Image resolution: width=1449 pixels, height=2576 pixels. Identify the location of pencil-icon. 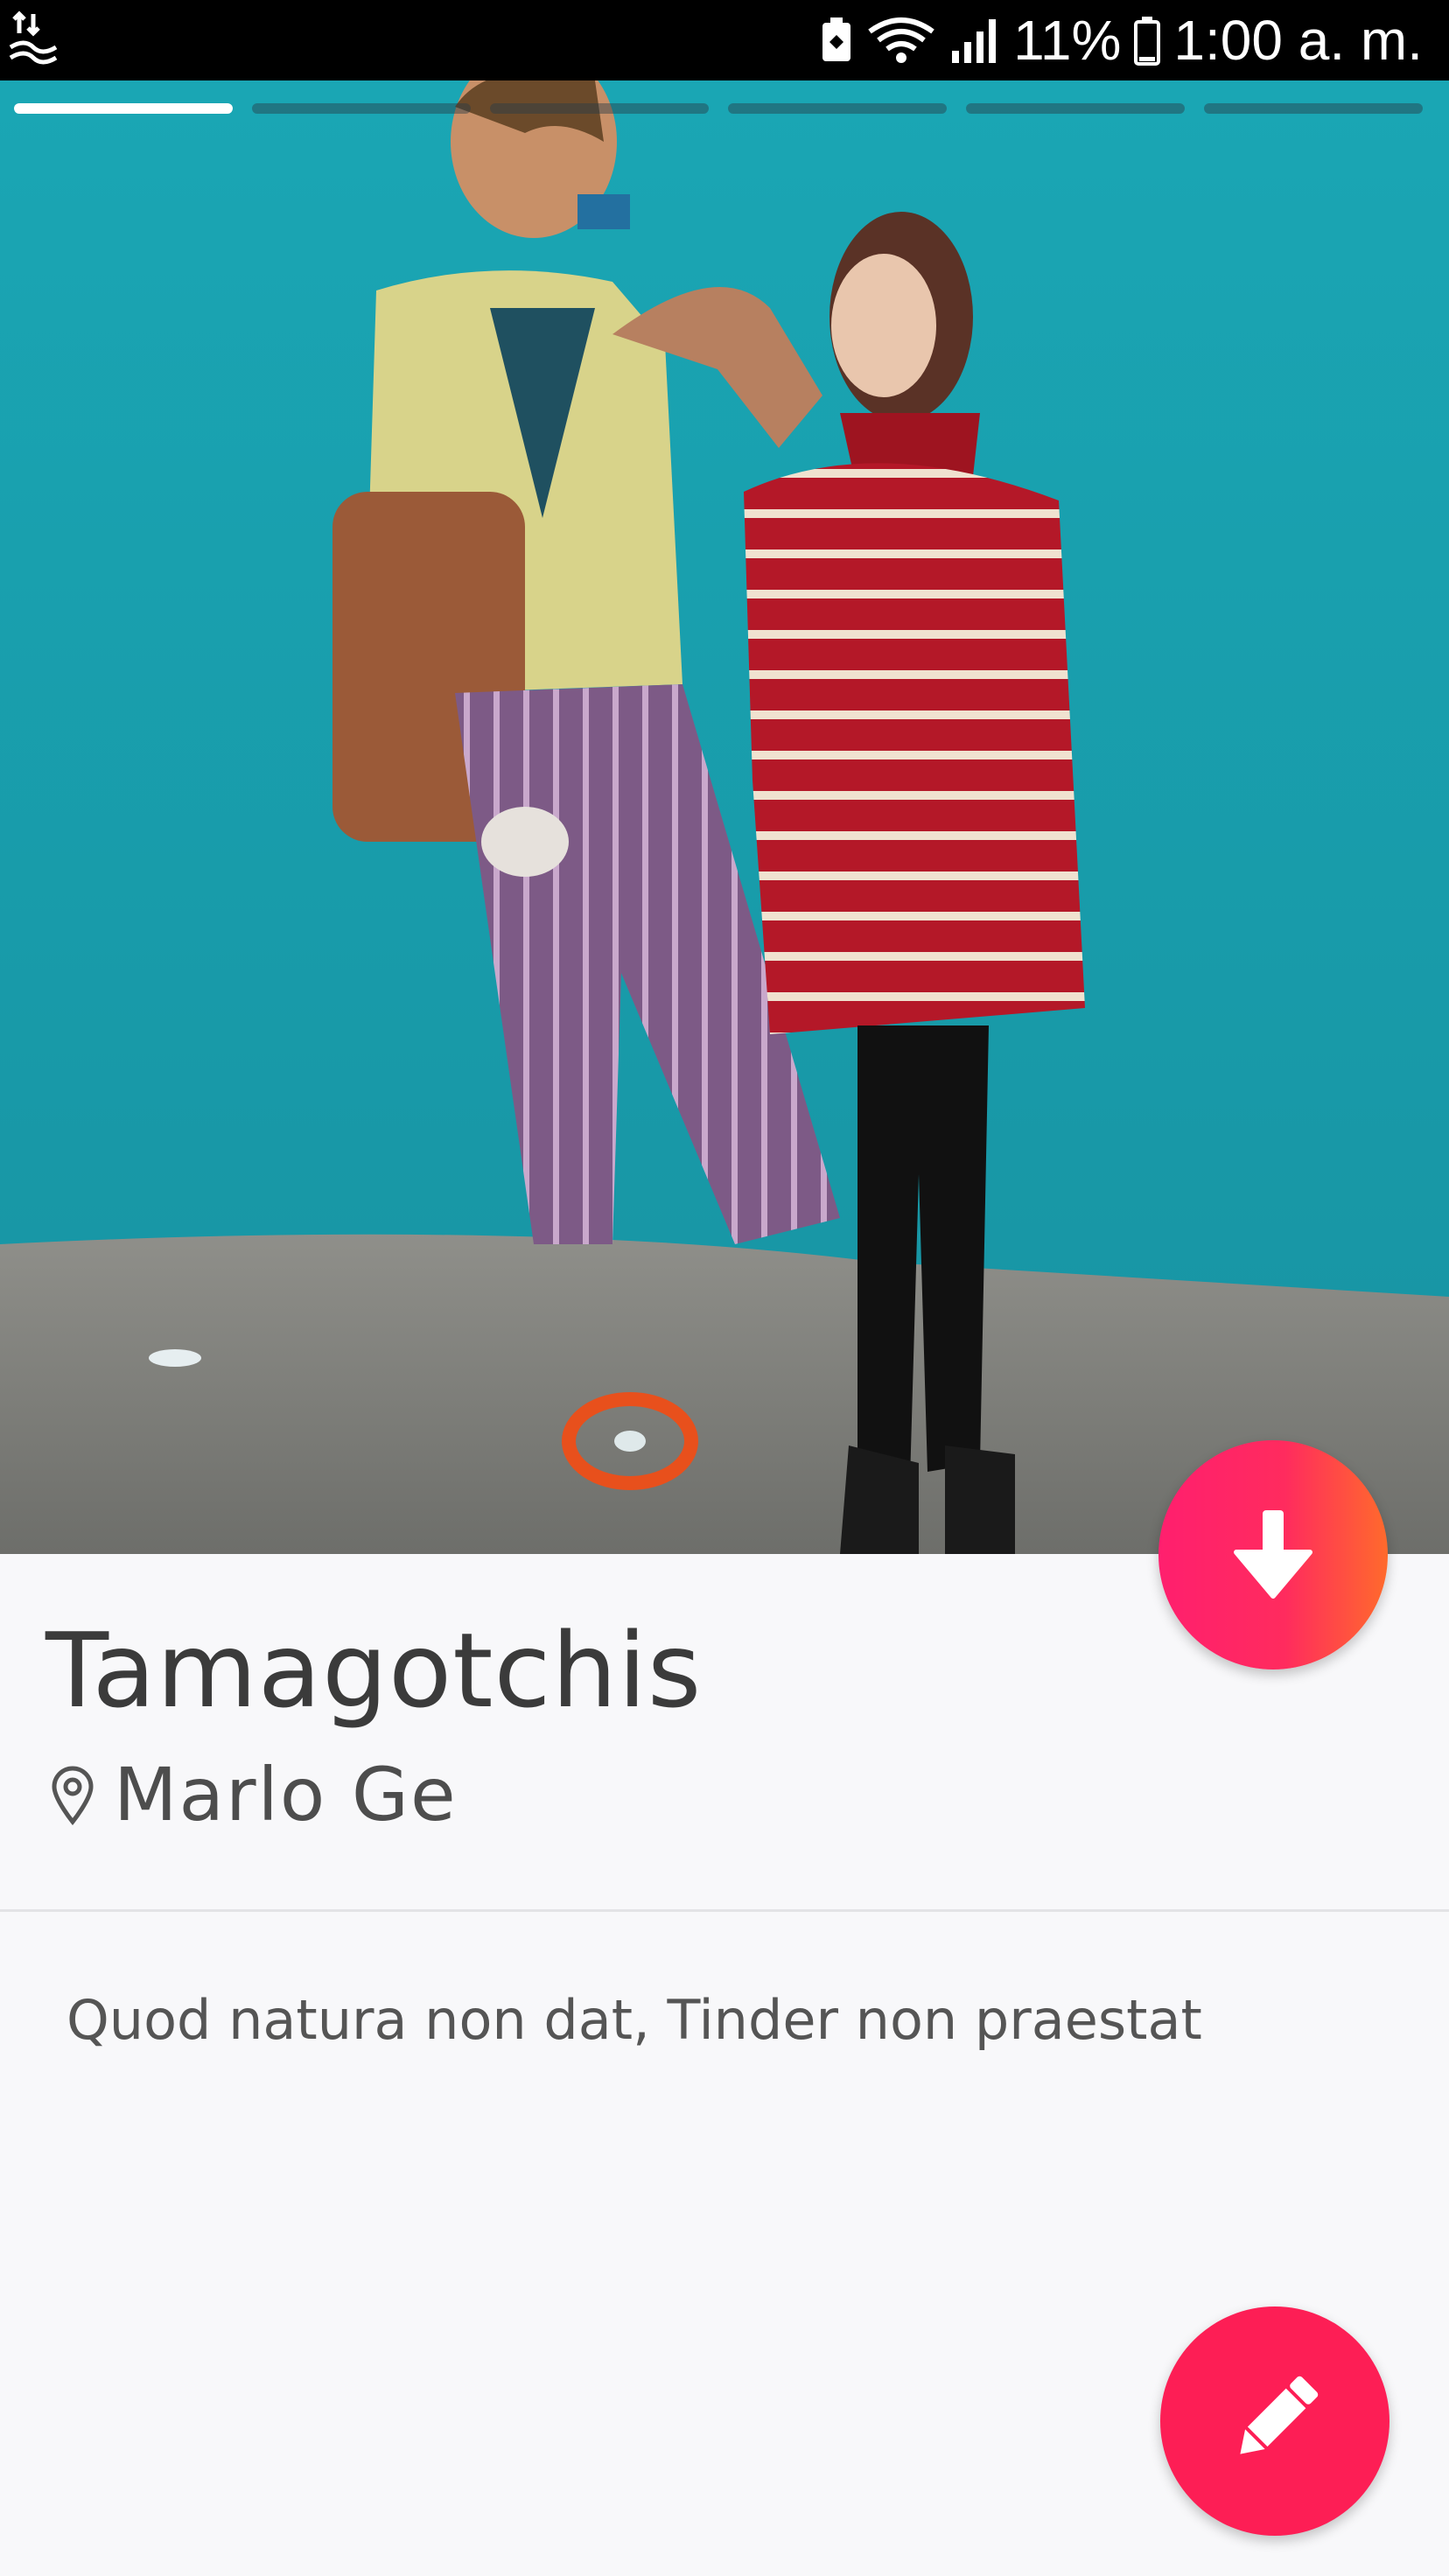
(1274, 2421).